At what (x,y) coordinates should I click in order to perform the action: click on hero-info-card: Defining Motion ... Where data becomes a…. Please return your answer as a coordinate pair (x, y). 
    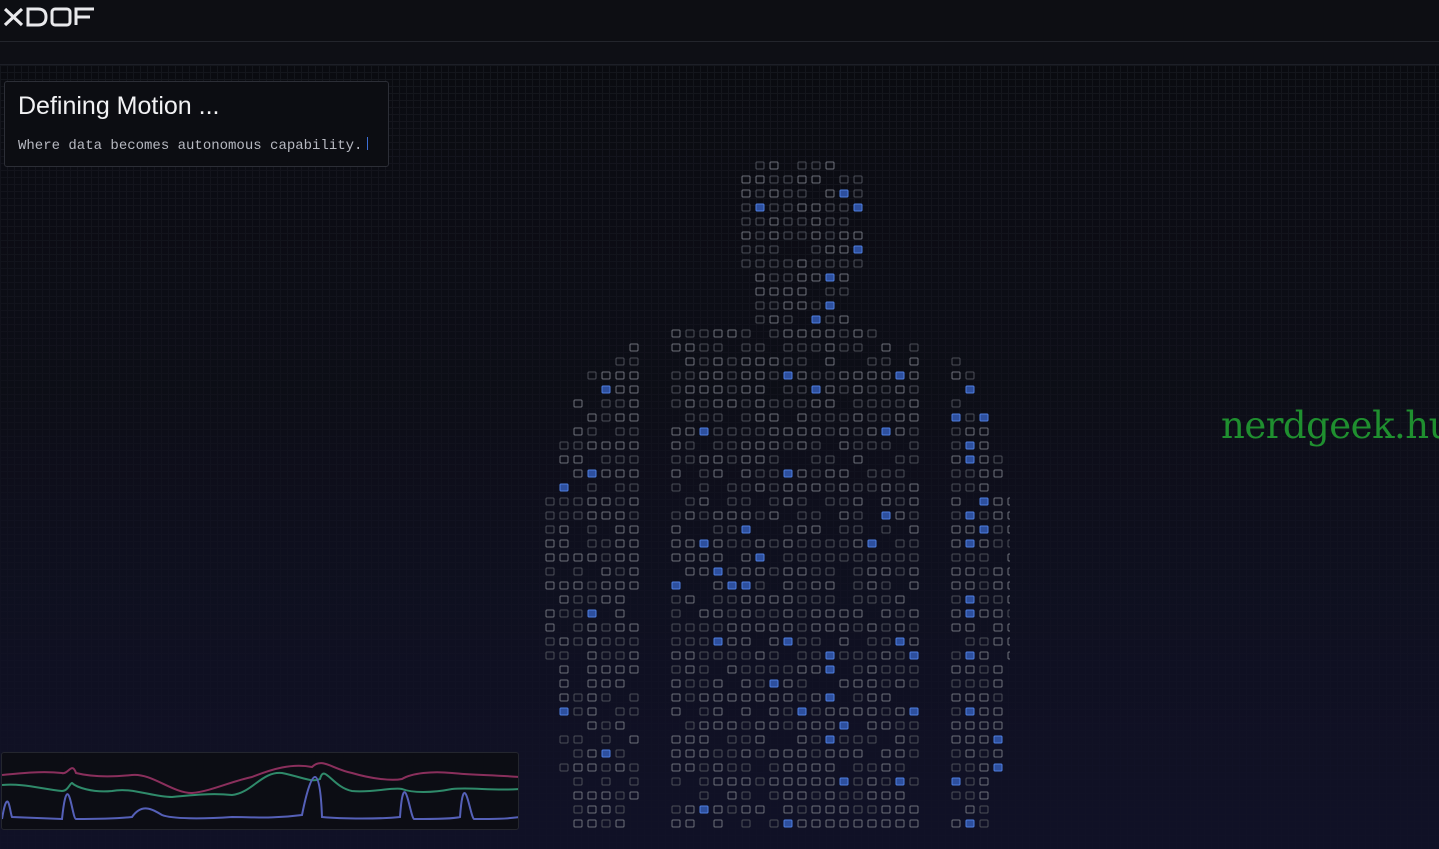
    Looking at the image, I should click on (196, 124).